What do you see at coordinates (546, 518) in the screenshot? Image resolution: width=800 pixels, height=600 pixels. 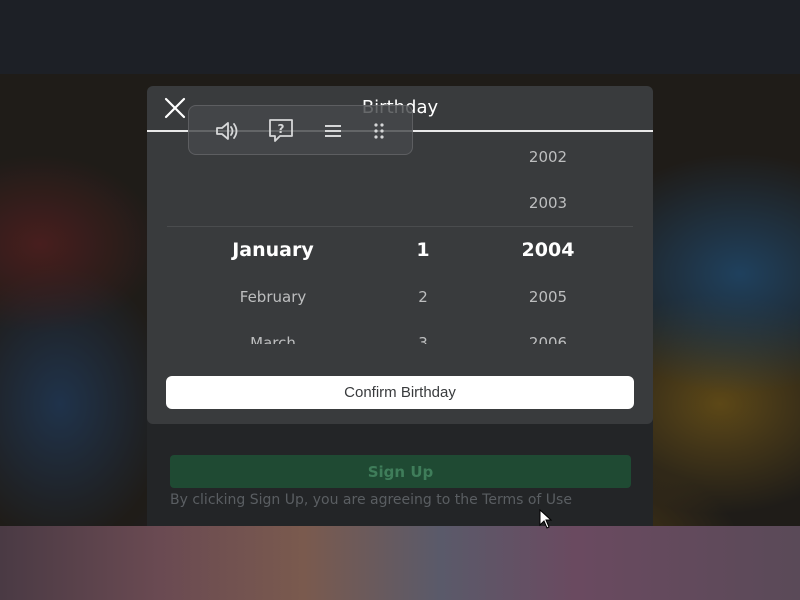 I see `mouse-cursor-icon` at bounding box center [546, 518].